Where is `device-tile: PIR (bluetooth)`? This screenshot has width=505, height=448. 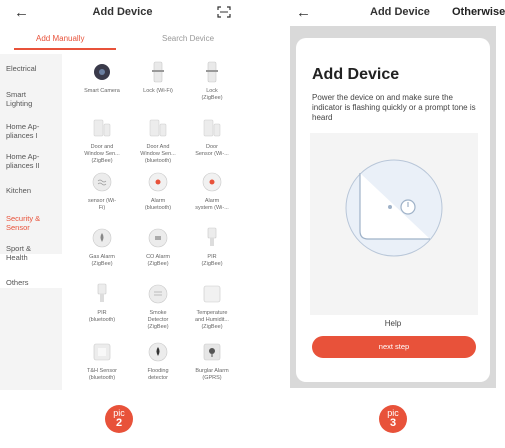 device-tile: PIR (bluetooth) is located at coordinates (102, 303).